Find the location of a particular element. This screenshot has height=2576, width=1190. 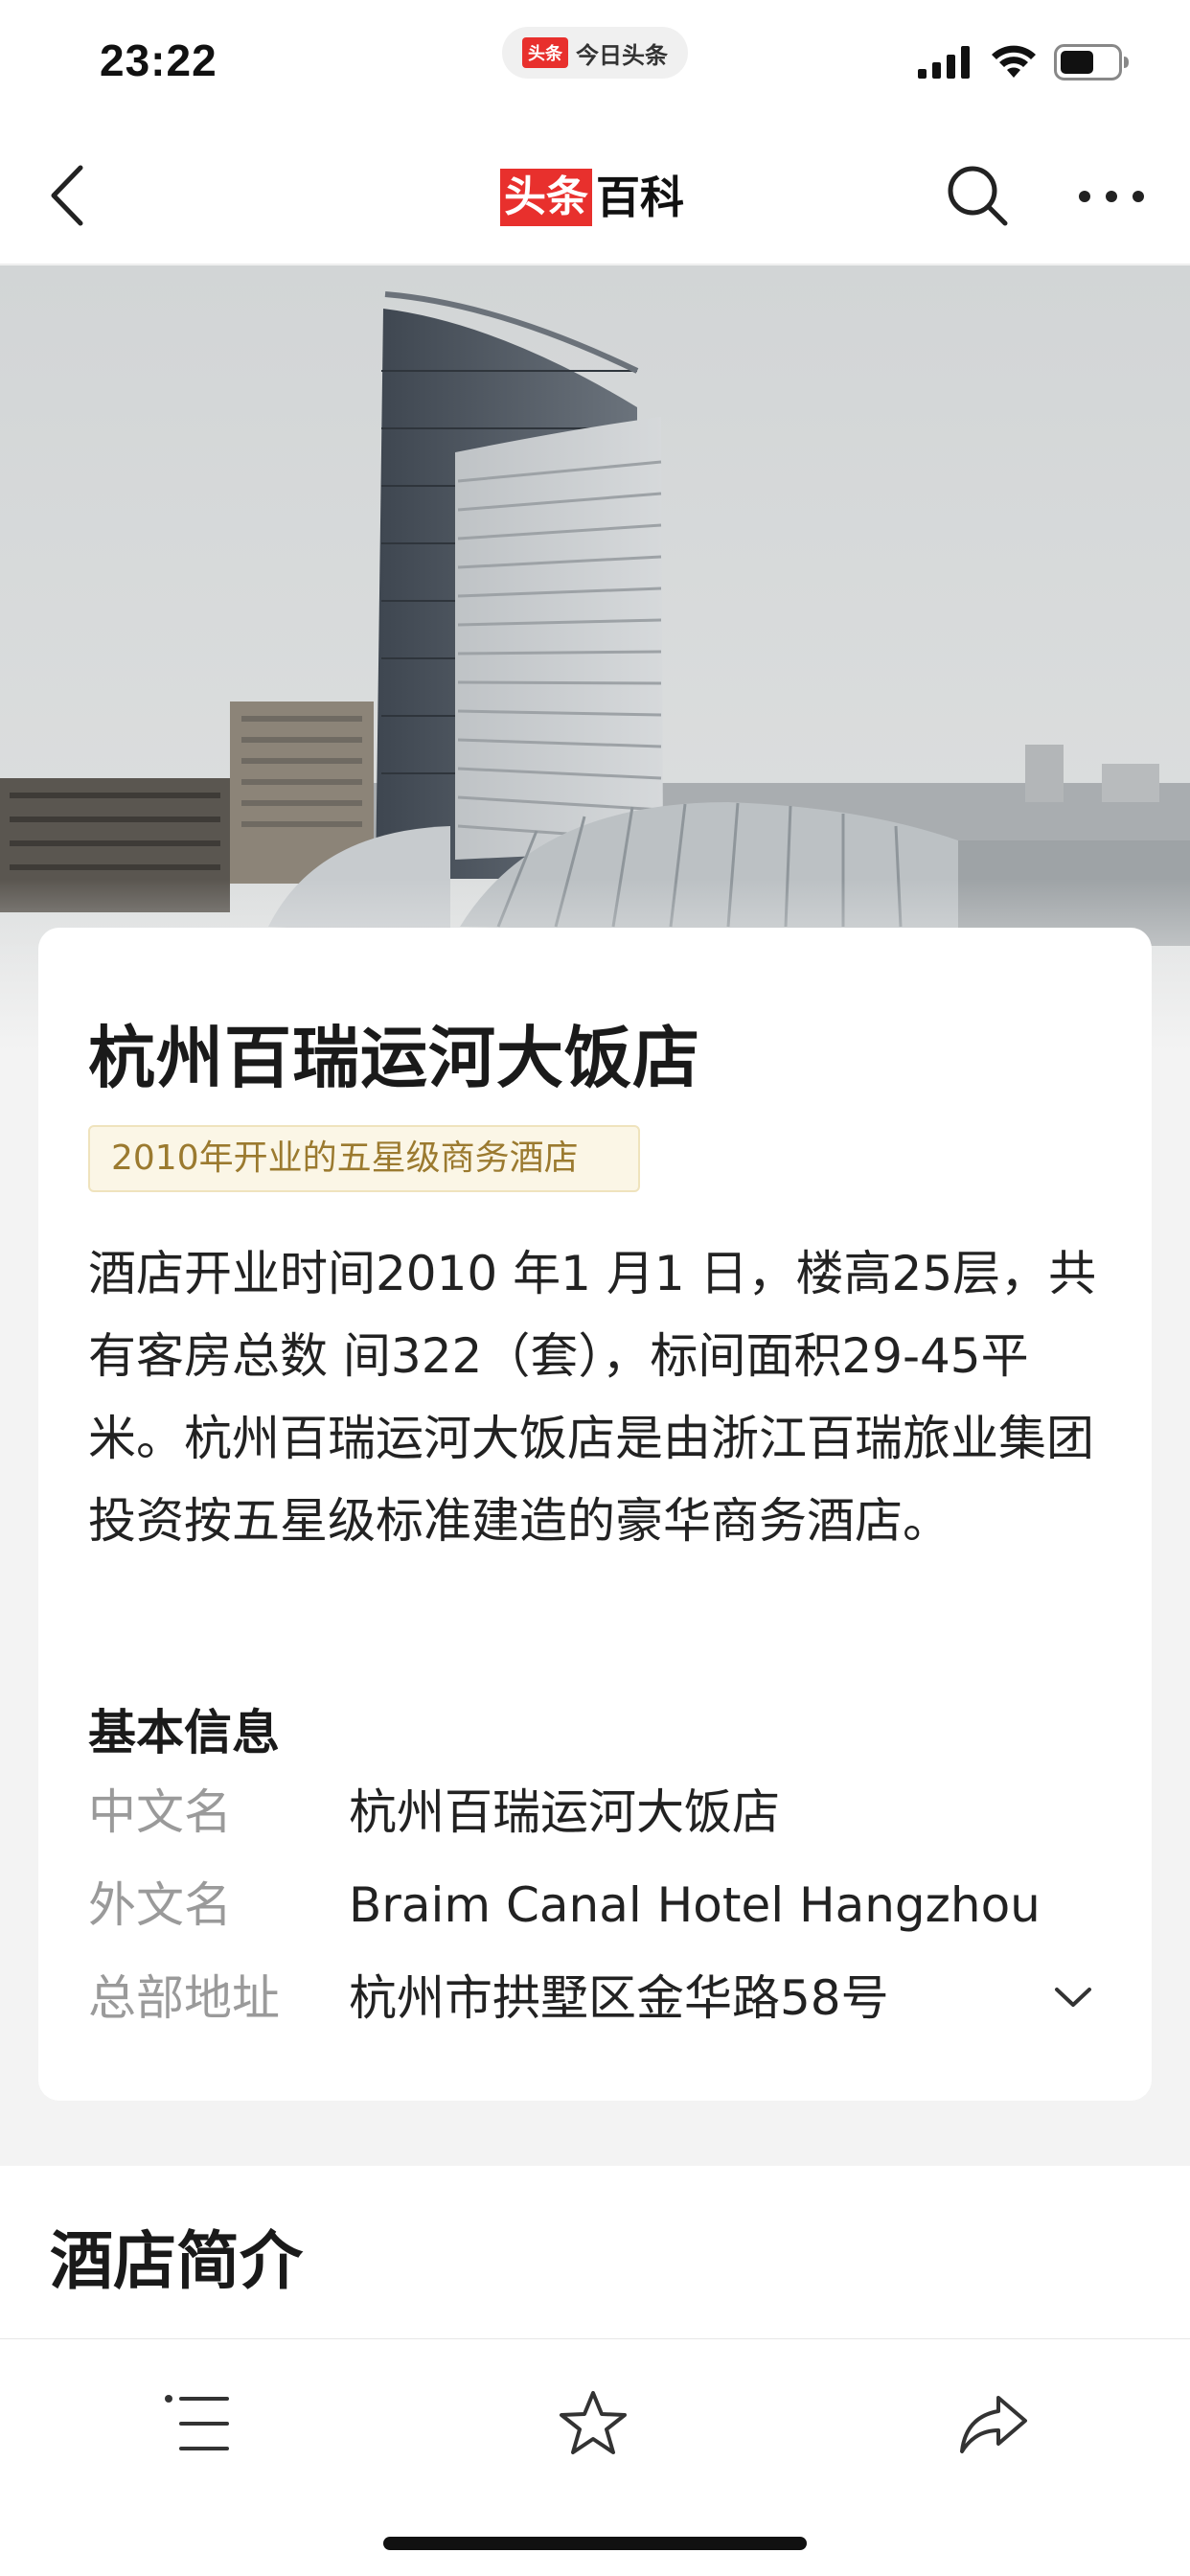

brand-logo: 头条 百科 is located at coordinates (592, 197).